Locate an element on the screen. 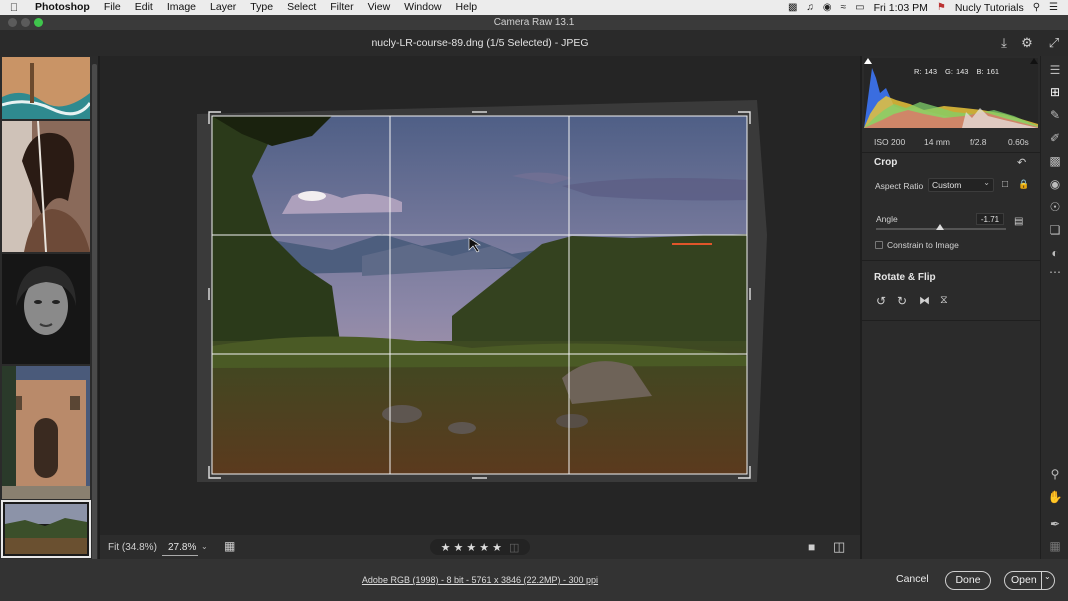 This screenshot has height=601, width=1068. control-center-icon: ☰ is located at coordinates (1053, 7).